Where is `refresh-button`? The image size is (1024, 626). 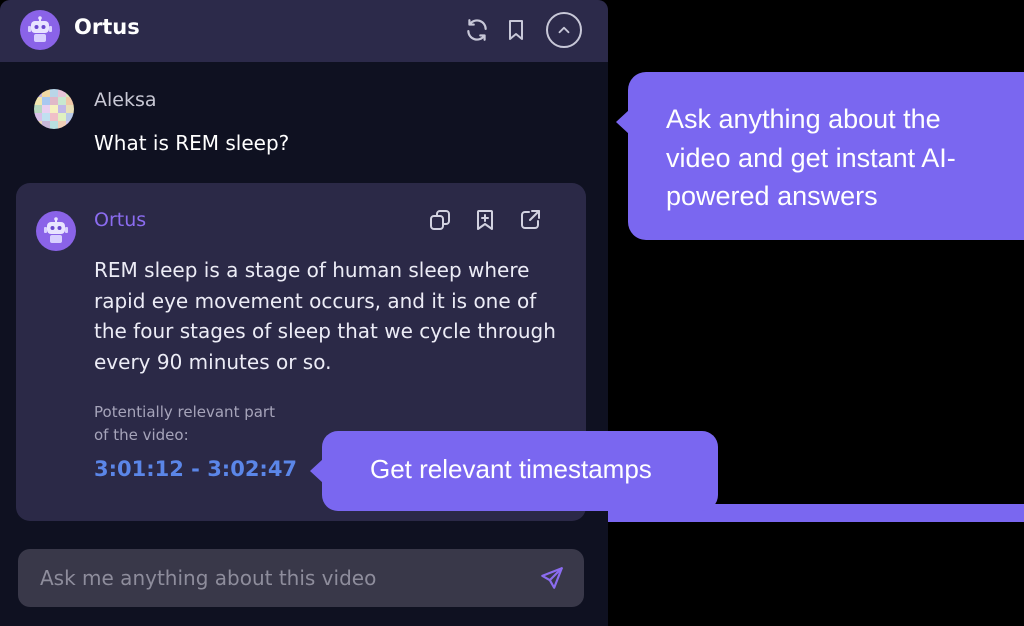
refresh-button is located at coordinates (477, 30).